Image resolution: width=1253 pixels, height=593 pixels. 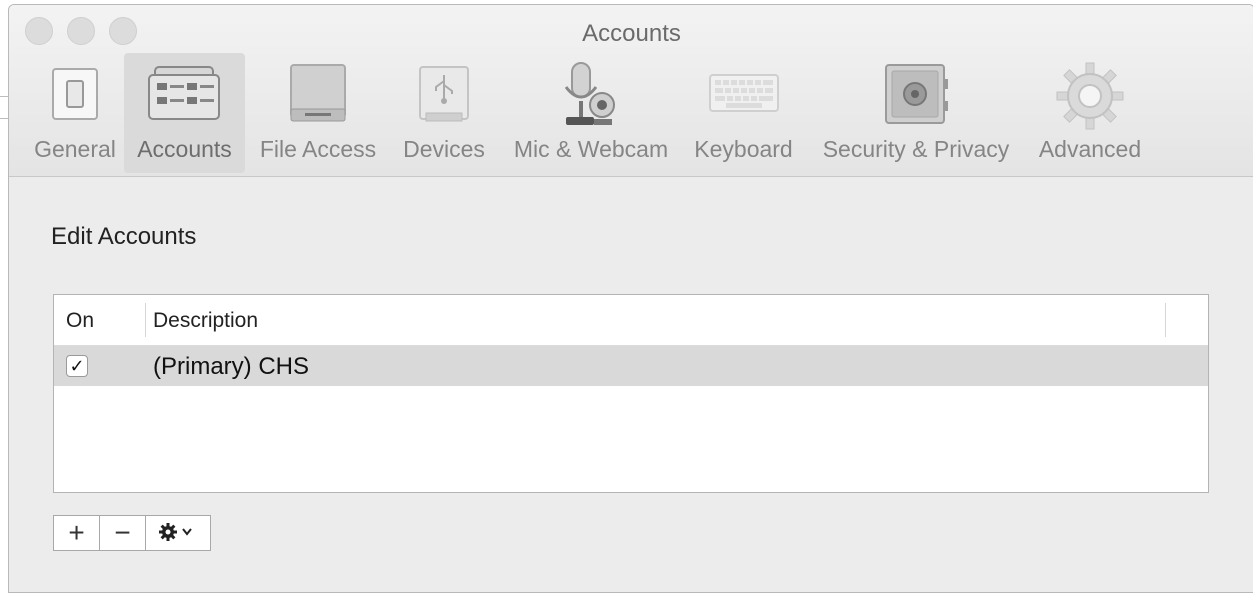 I want to click on tab-keyboard: Keyboard, so click(x=743, y=113).